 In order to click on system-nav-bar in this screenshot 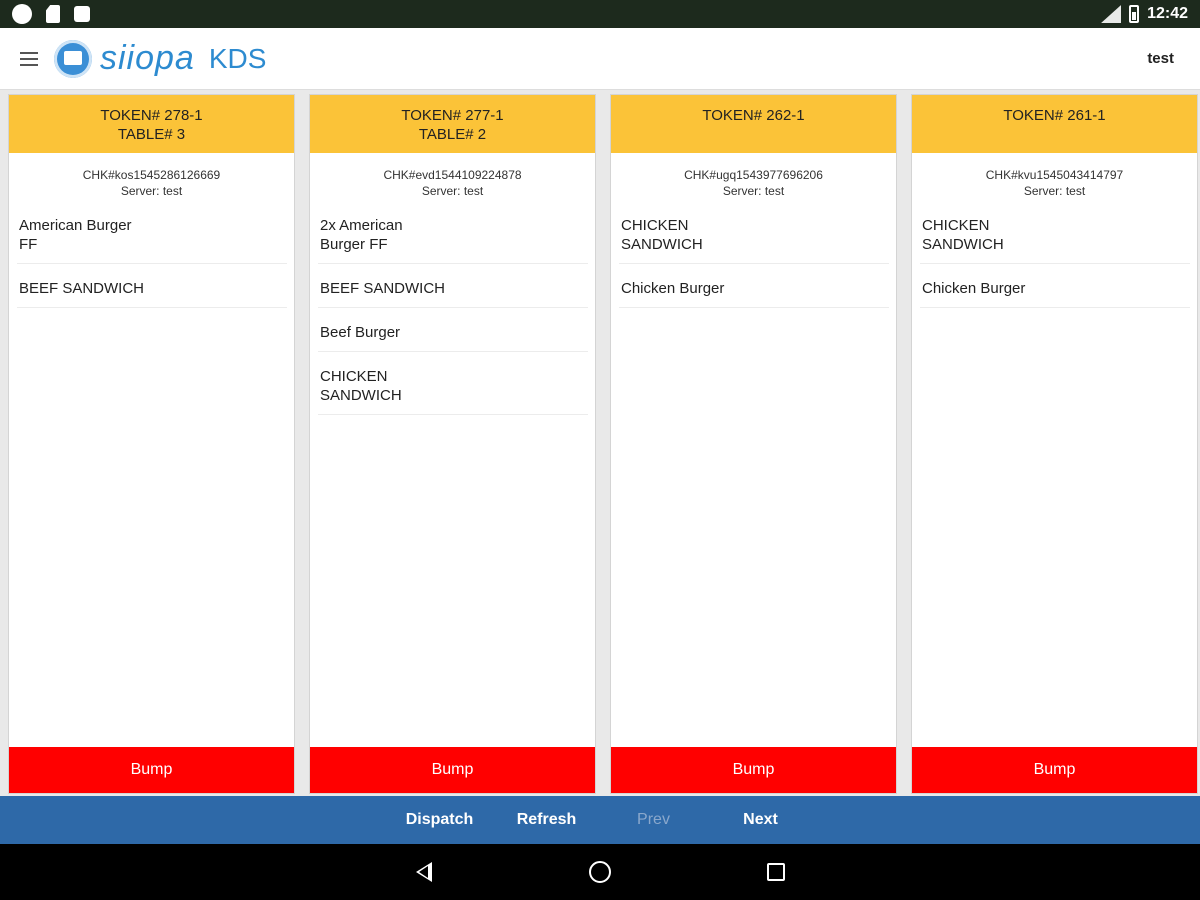, I will do `click(600, 872)`.